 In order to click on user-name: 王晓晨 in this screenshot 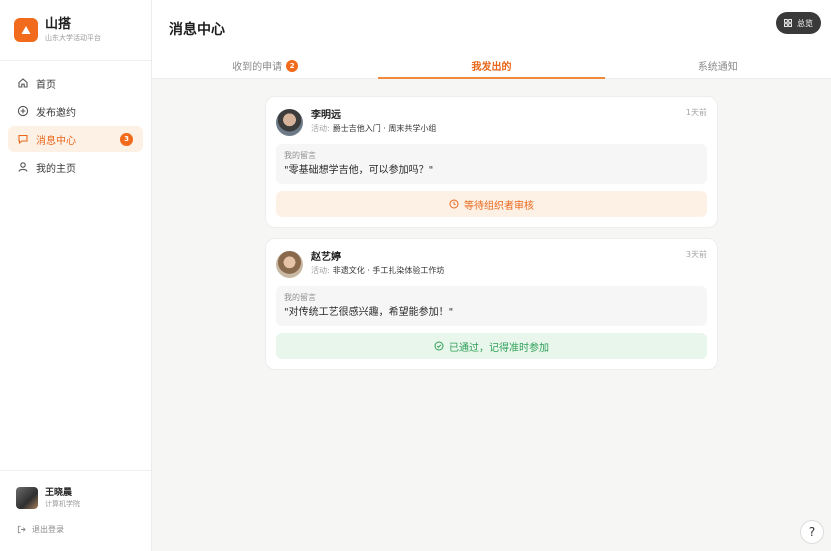, I will do `click(59, 492)`.